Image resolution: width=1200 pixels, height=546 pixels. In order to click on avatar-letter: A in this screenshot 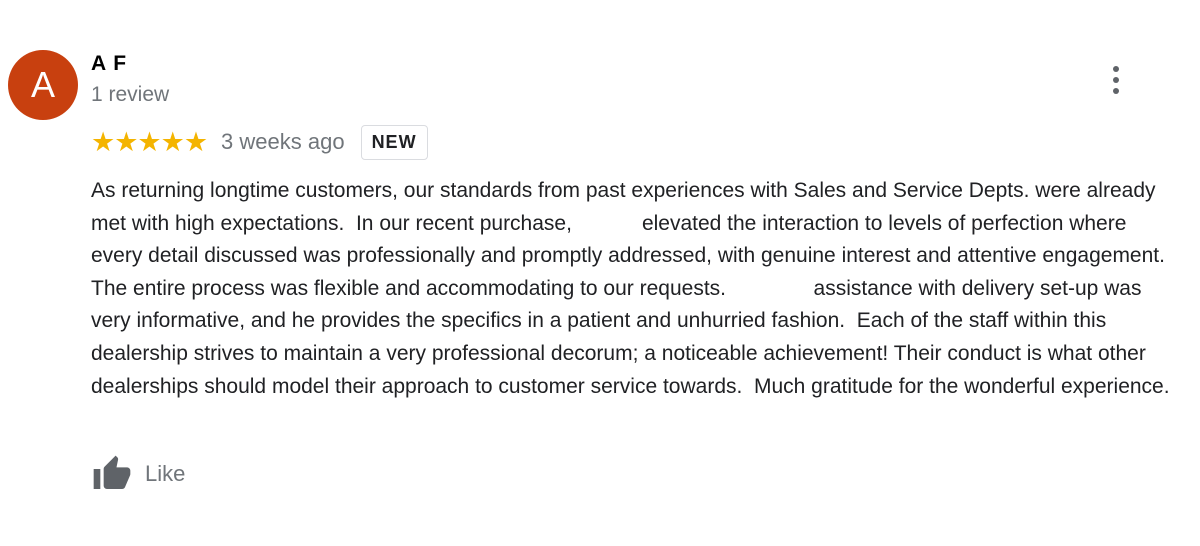, I will do `click(42, 84)`.